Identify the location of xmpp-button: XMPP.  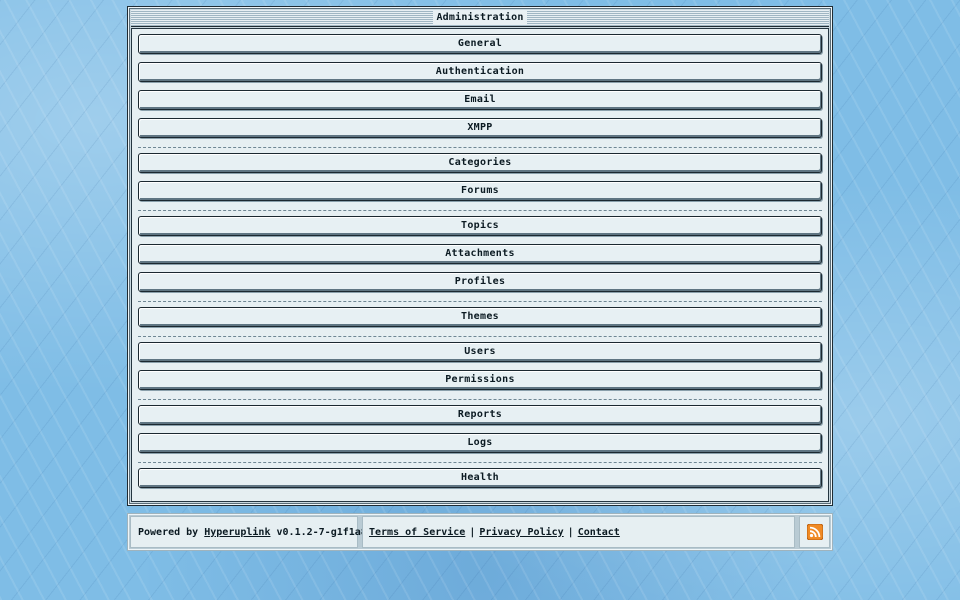
(480, 128).